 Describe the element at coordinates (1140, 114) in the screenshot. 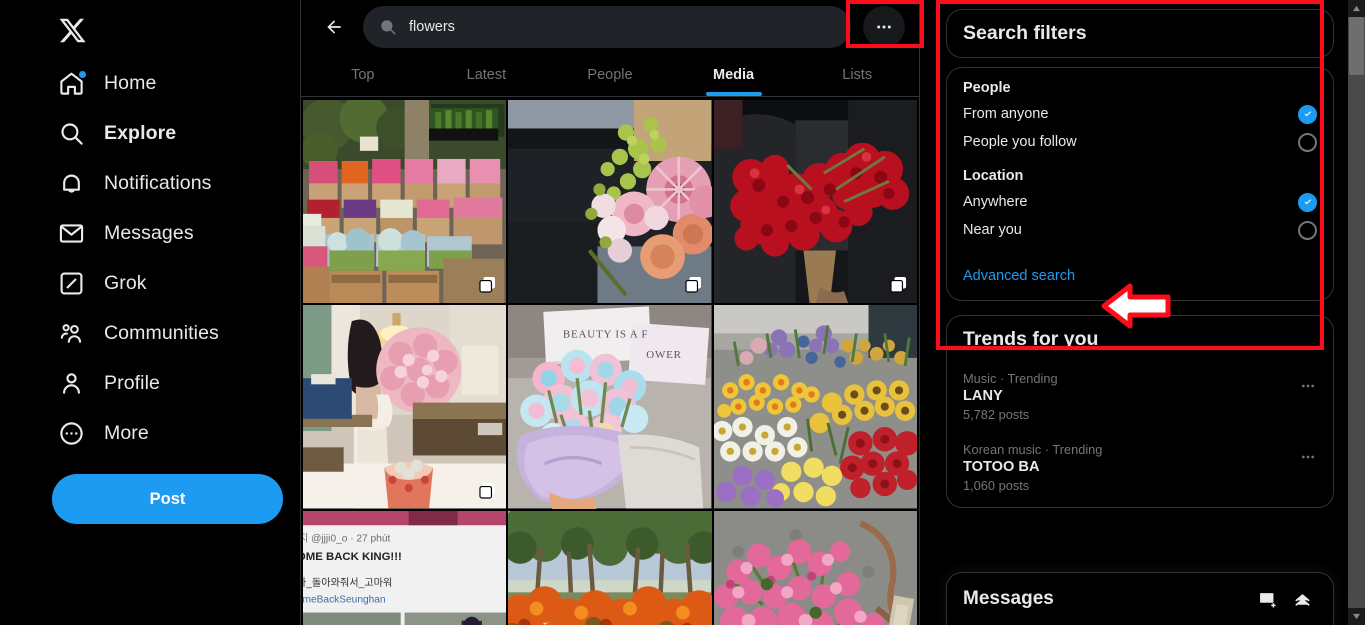

I see `filter-option-from-anyone: From anyone` at that location.